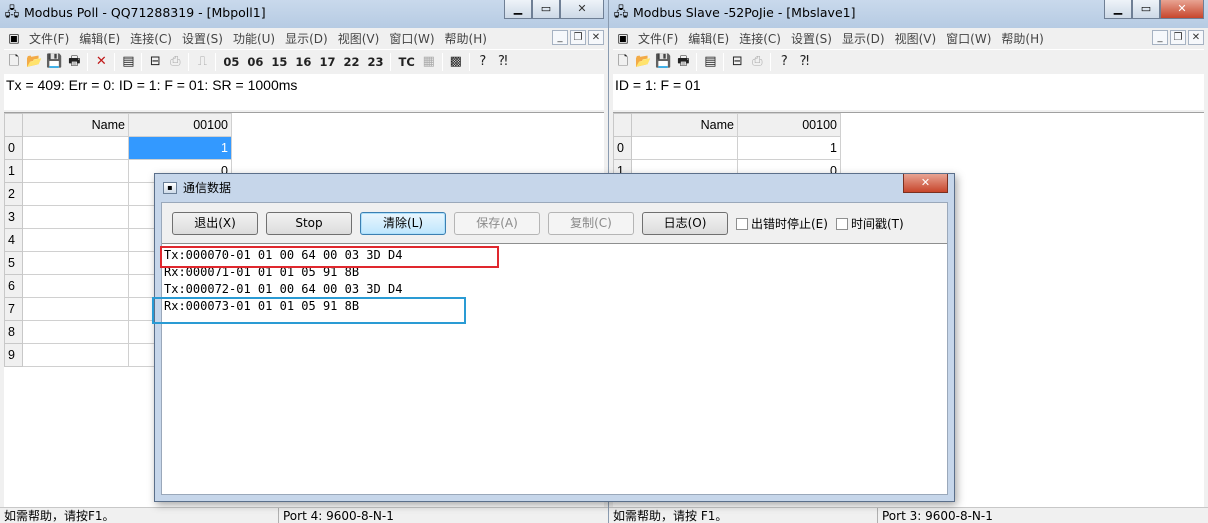 This screenshot has width=1208, height=523. What do you see at coordinates (13, 240) in the screenshot?
I see `row-header: 4` at bounding box center [13, 240].